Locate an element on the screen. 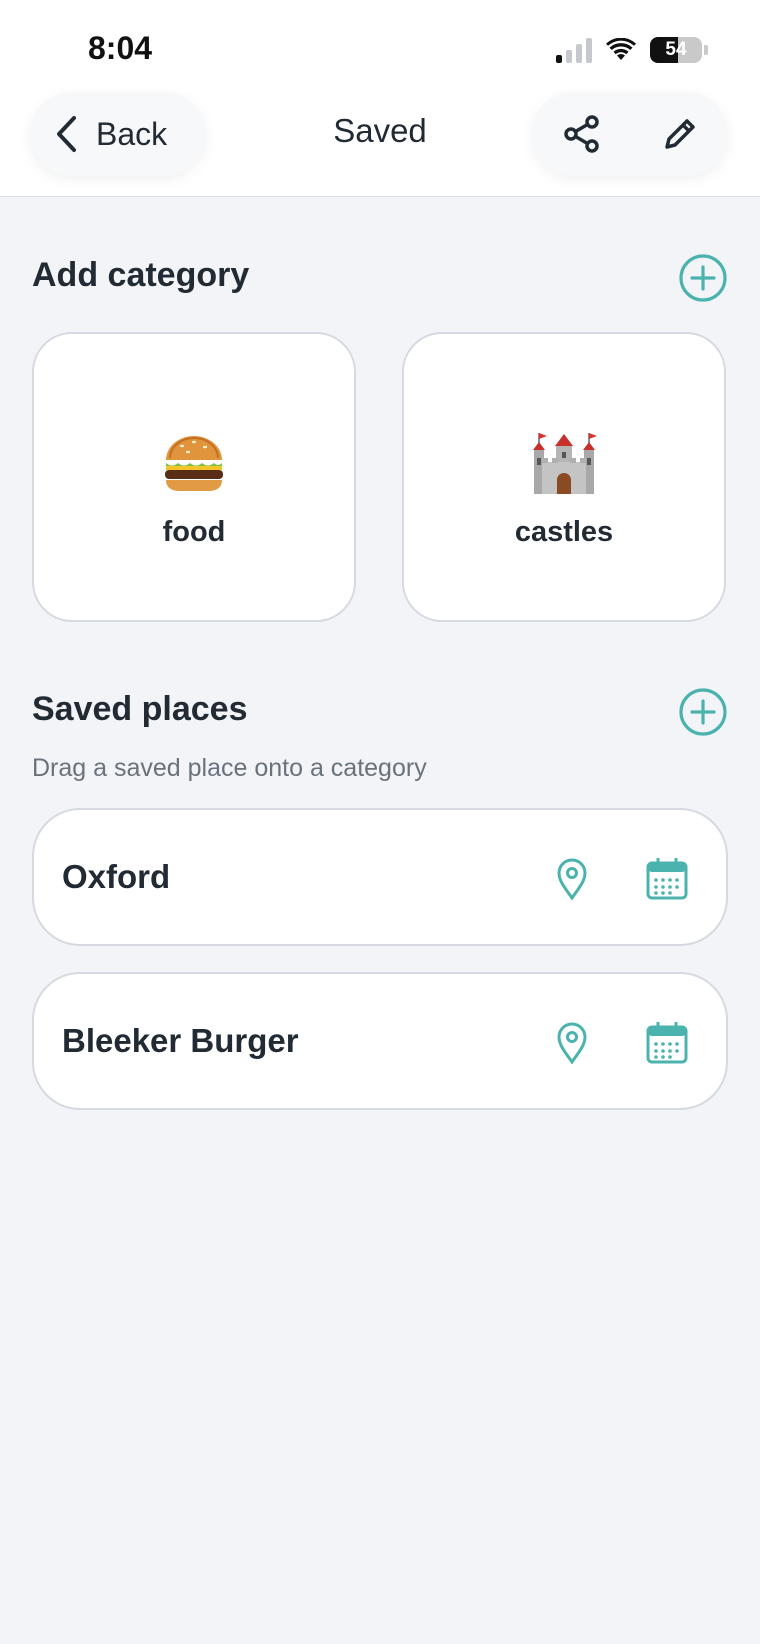 This screenshot has width=760, height=1644. battery-percent: 54 is located at coordinates (676, 49).